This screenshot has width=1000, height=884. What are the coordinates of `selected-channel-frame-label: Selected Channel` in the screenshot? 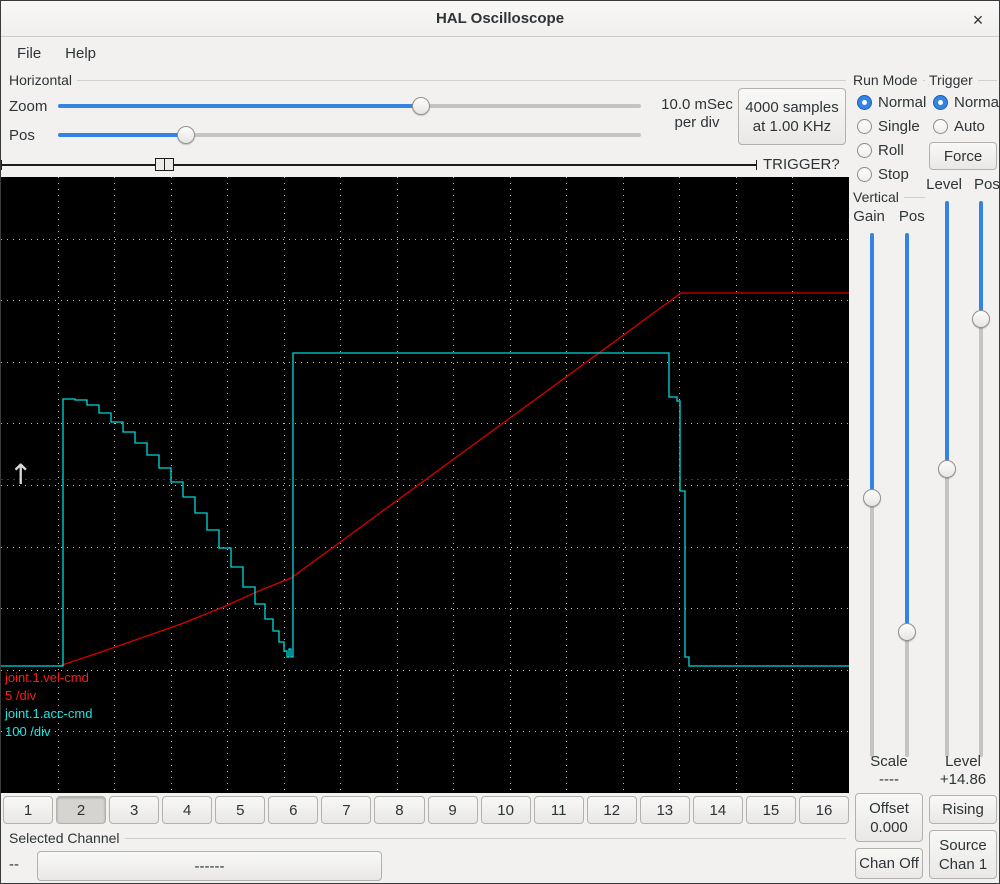 It's located at (427, 838).